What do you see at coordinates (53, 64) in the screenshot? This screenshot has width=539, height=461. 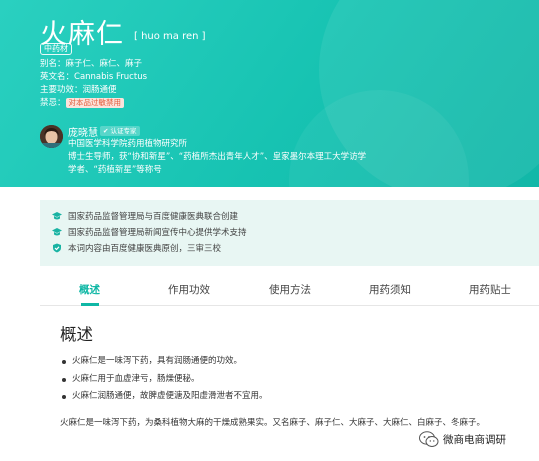 I see `info-label: 别名：` at bounding box center [53, 64].